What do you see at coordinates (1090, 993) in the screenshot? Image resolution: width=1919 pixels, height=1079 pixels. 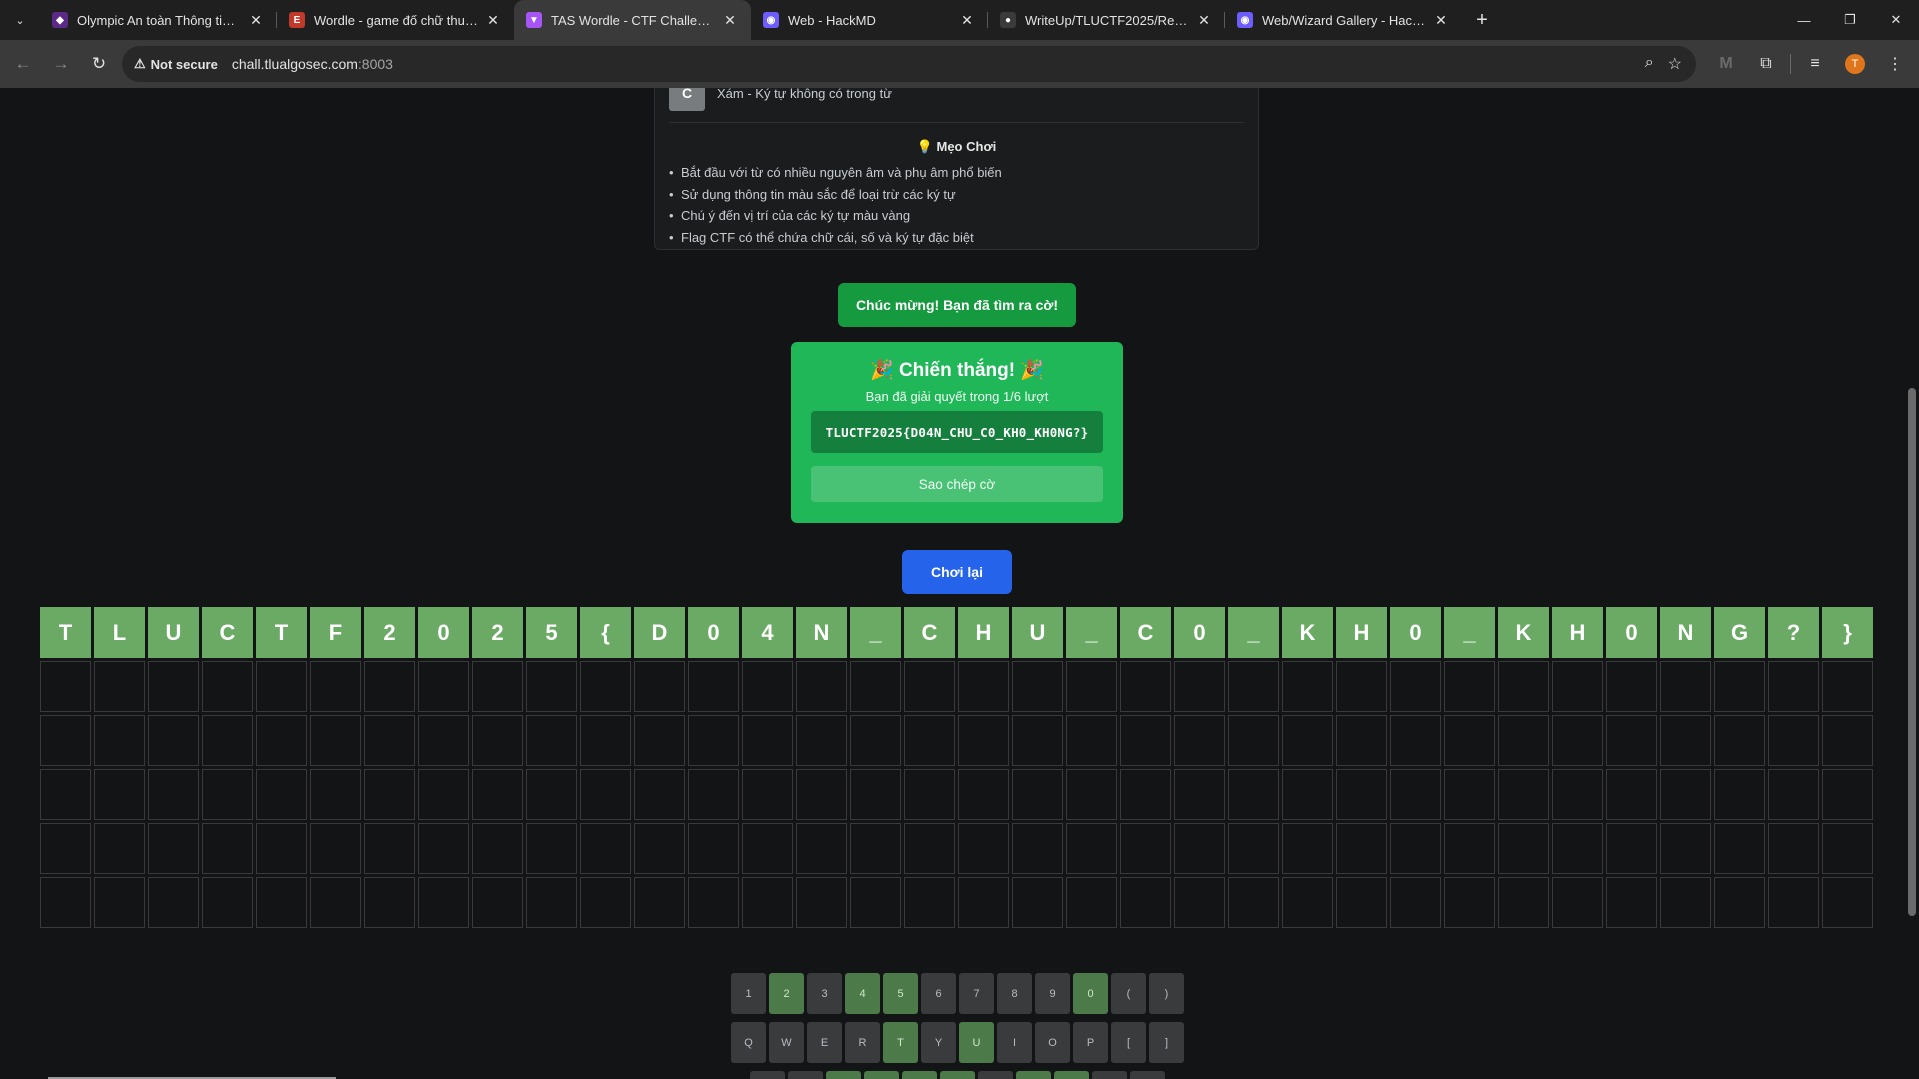 I see `keyboard-key: 0` at bounding box center [1090, 993].